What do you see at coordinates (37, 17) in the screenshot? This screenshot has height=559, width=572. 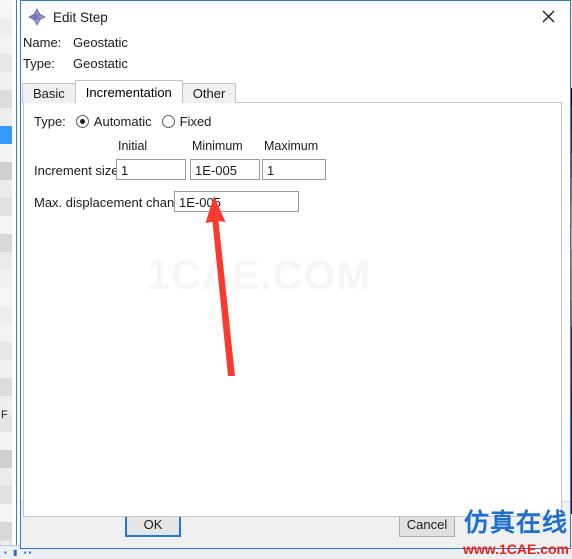 I see `abaqus-diamond-icon` at bounding box center [37, 17].